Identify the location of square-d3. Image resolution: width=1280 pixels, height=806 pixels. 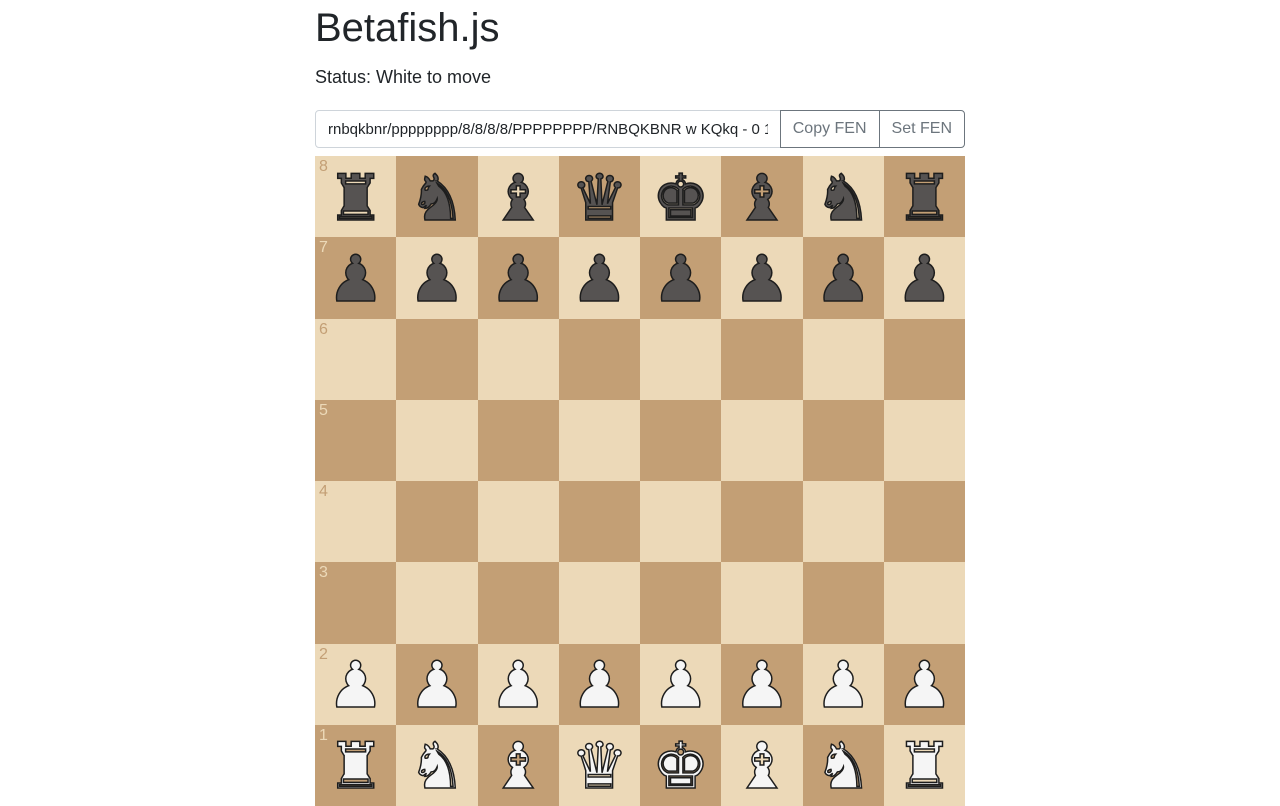
(599, 603).